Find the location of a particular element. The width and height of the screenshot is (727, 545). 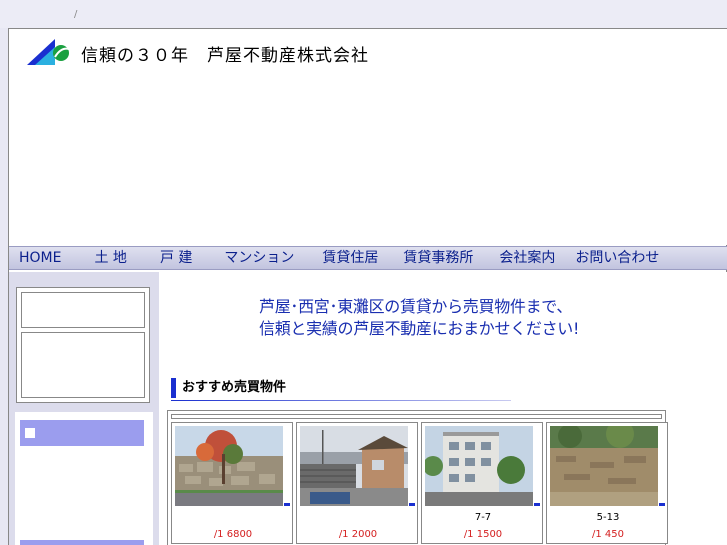

sidebar-banner-top is located at coordinates (83, 310).